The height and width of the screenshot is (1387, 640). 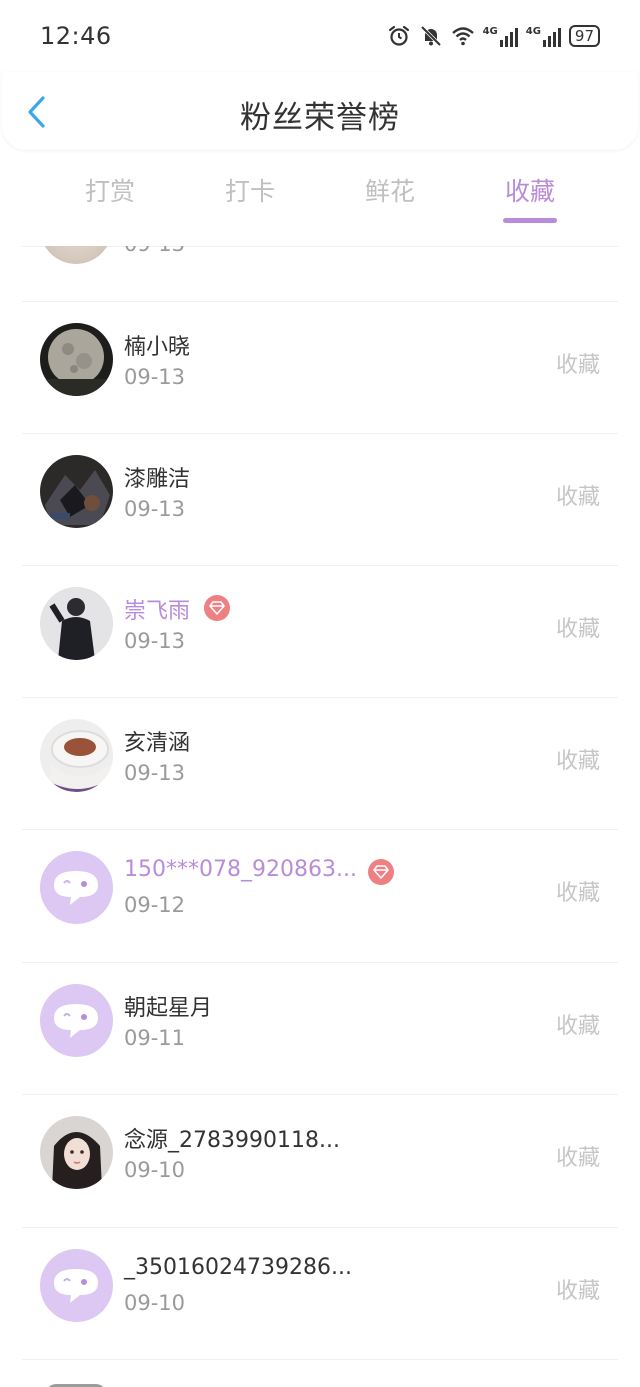 What do you see at coordinates (76, 255) in the screenshot?
I see `avatar` at bounding box center [76, 255].